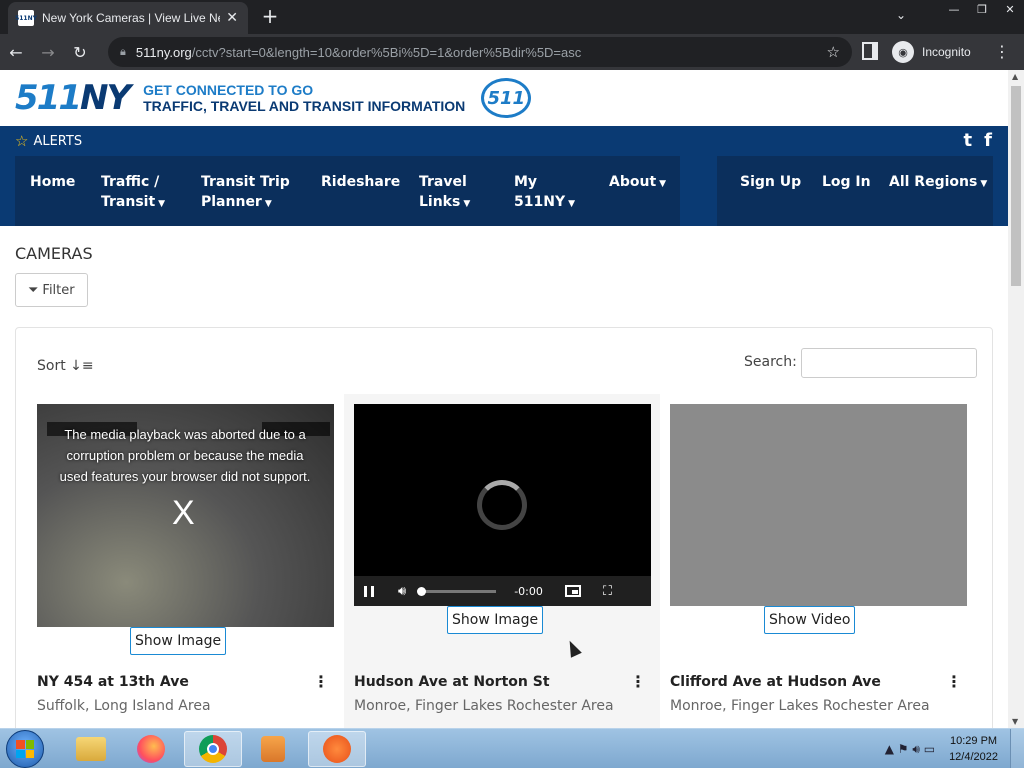  What do you see at coordinates (988, 140) in the screenshot?
I see `facebook-icon: f` at bounding box center [988, 140].